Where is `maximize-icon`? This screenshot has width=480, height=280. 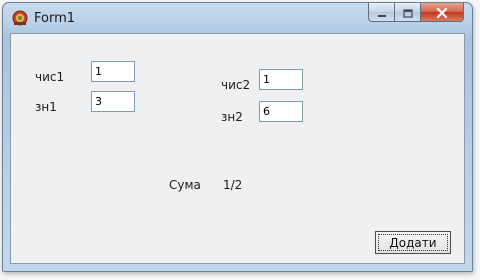 maximize-icon is located at coordinates (407, 12).